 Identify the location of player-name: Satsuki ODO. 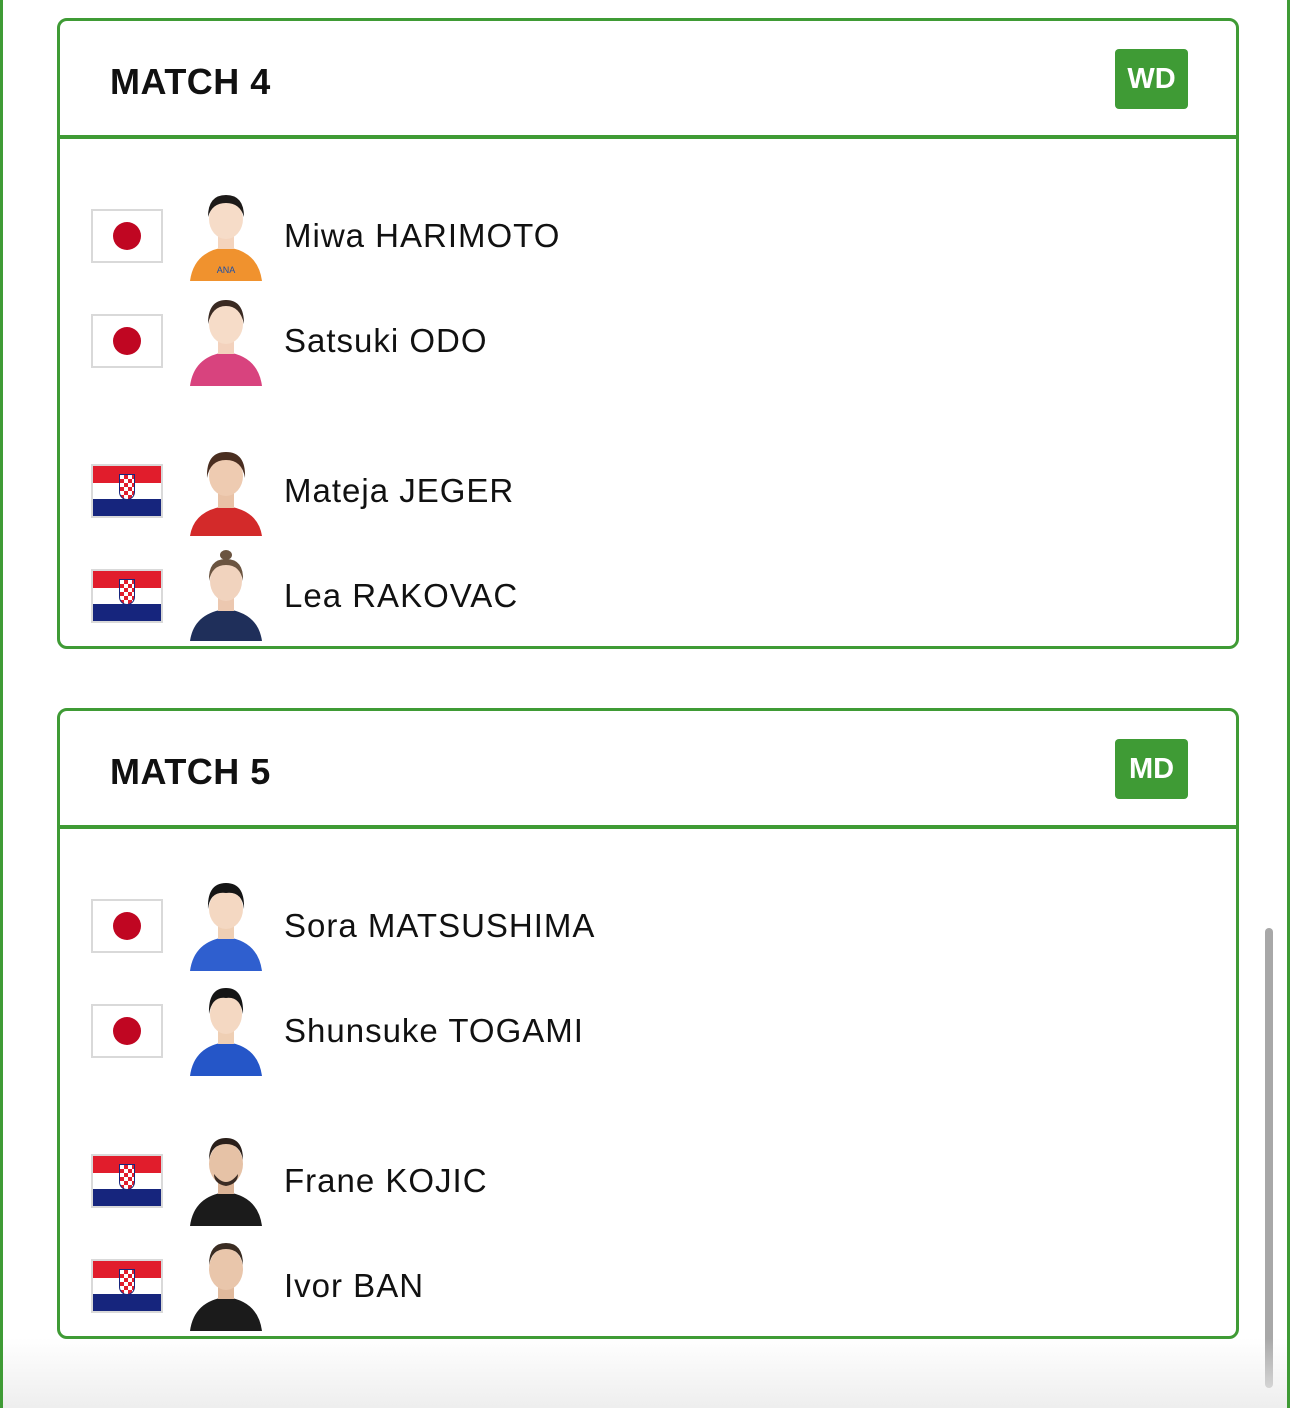
(386, 341).